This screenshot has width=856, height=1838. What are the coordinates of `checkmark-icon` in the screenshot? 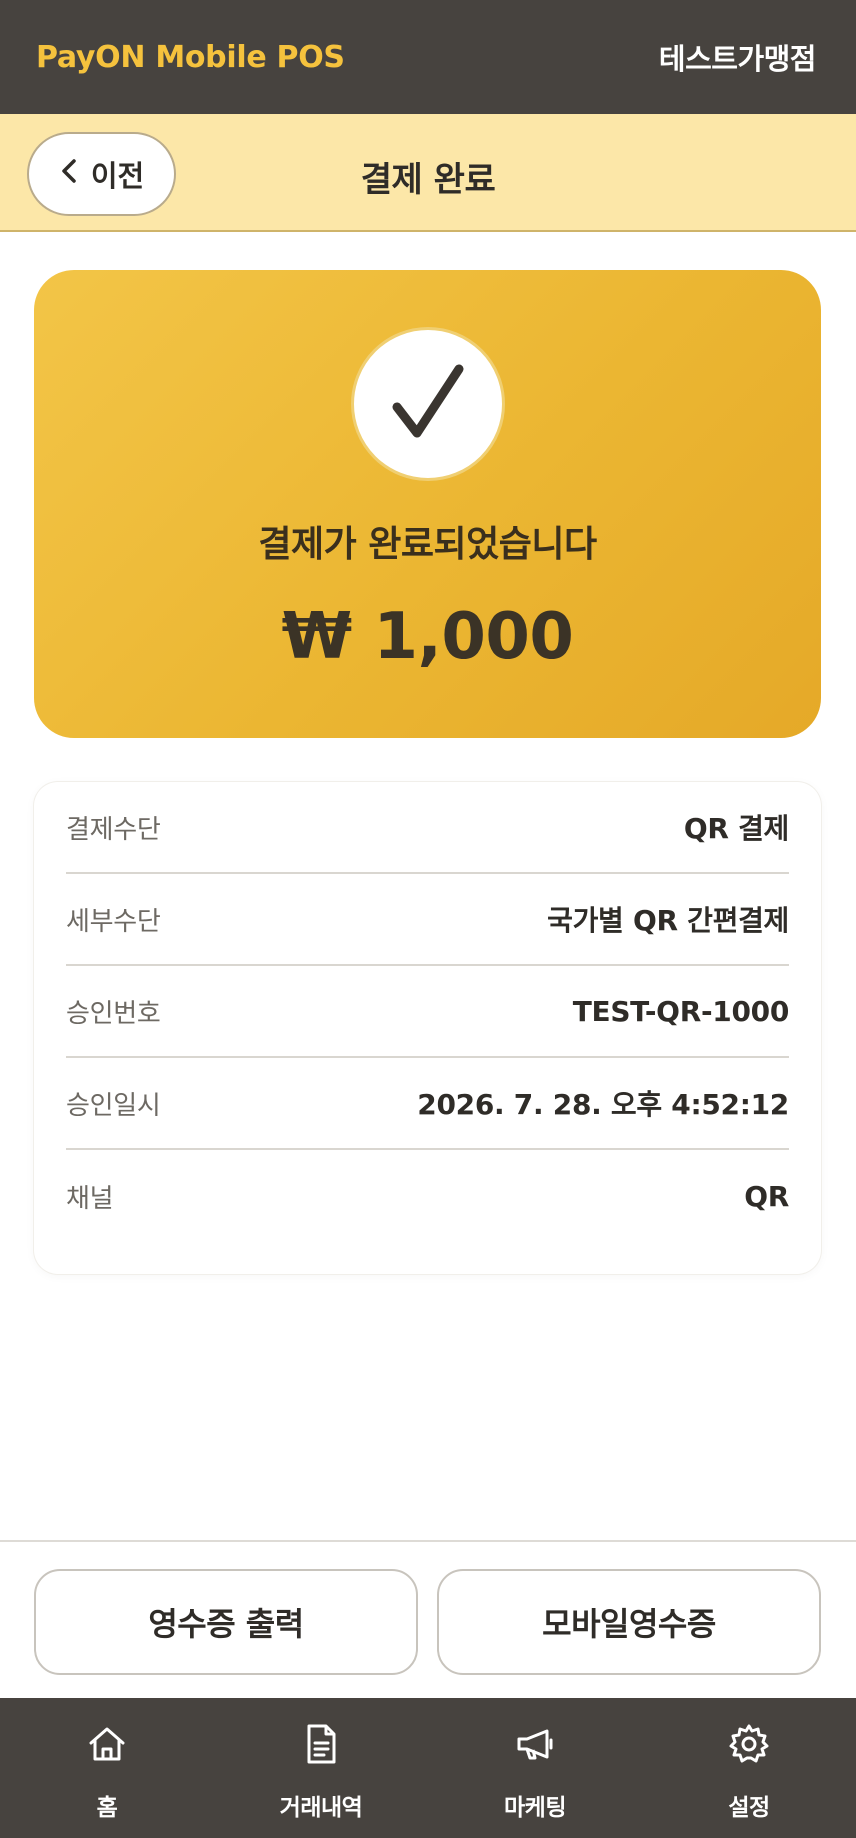 It's located at (428, 404).